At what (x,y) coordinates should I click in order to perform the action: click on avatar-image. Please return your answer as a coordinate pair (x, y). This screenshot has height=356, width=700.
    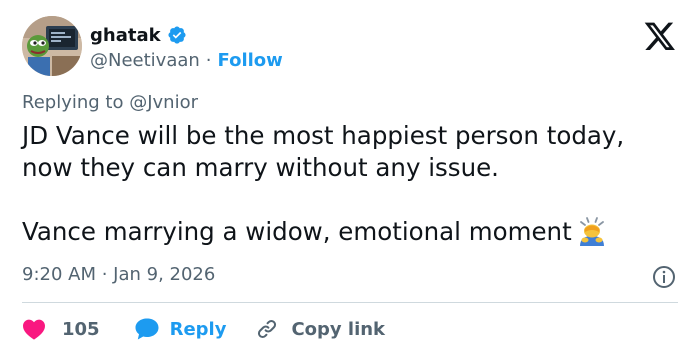
    Looking at the image, I should click on (52, 46).